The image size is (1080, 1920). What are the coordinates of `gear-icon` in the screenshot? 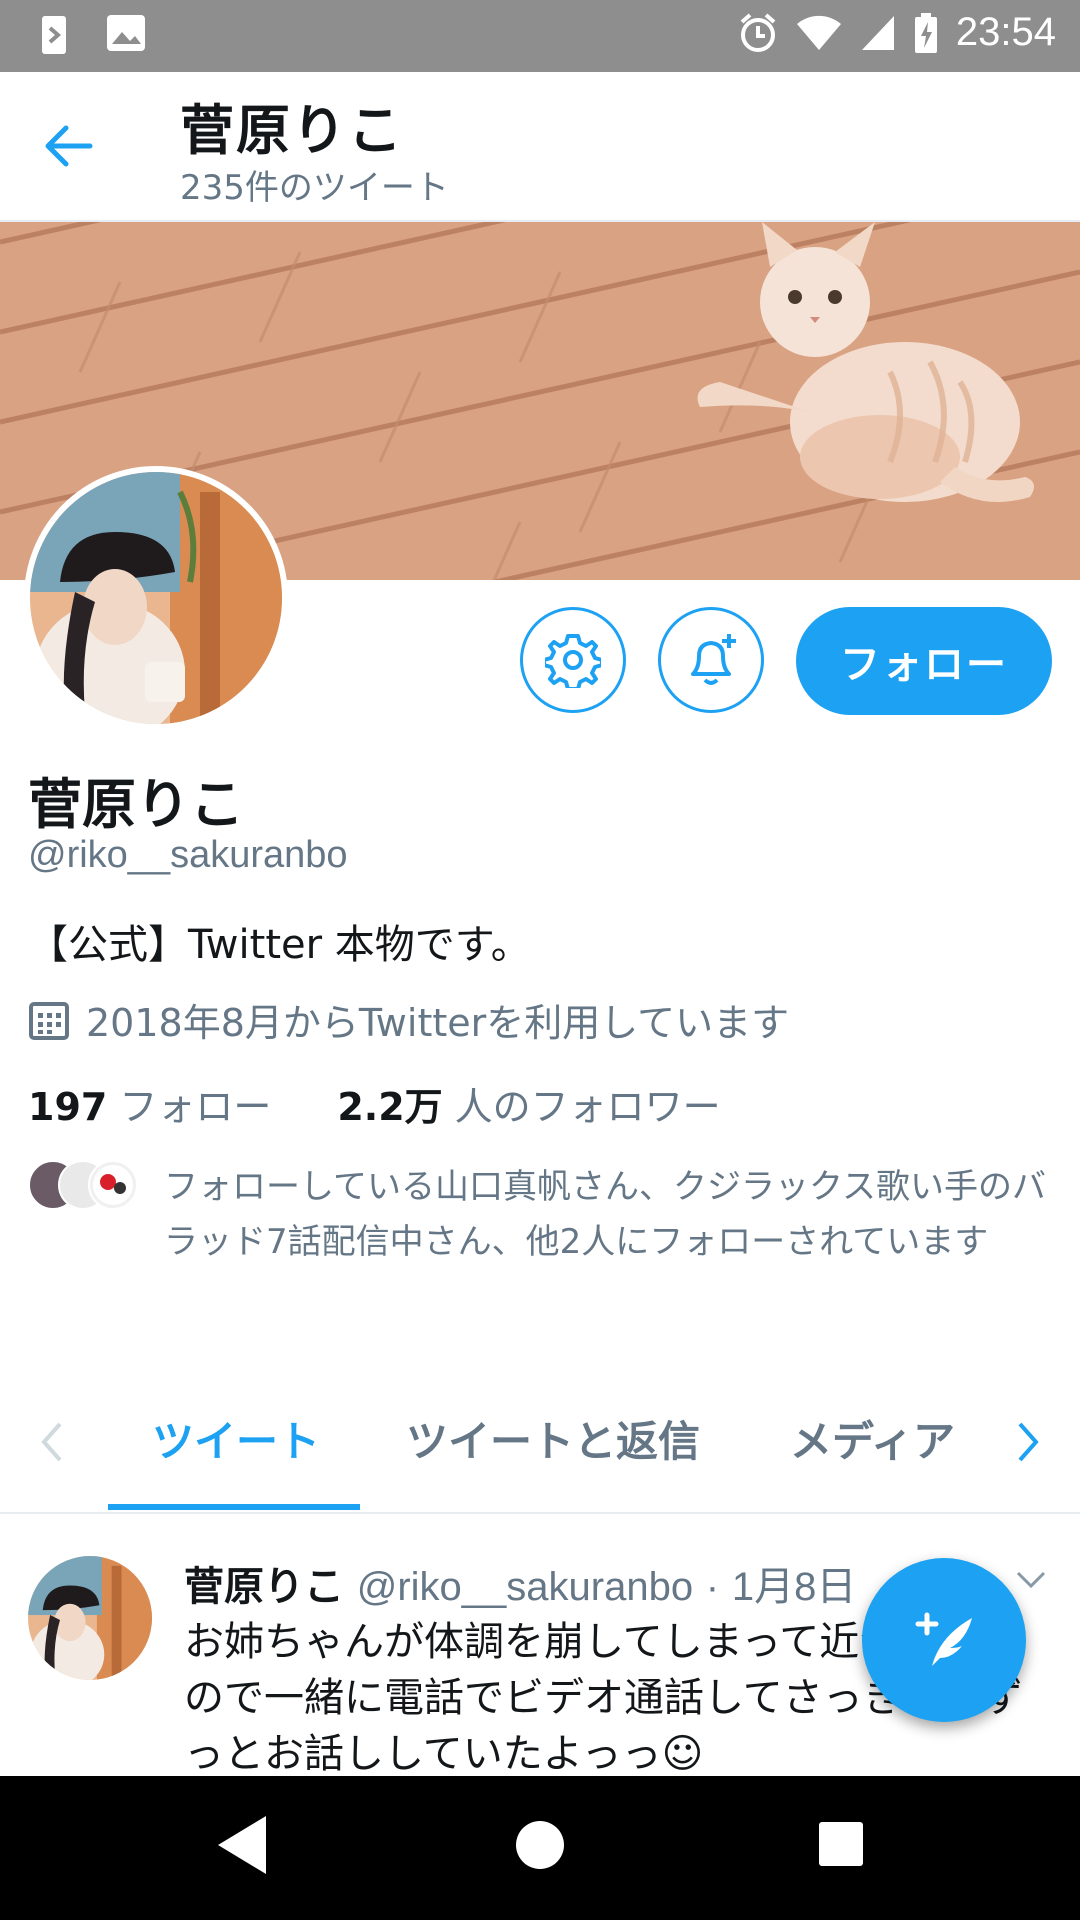 It's located at (573, 661).